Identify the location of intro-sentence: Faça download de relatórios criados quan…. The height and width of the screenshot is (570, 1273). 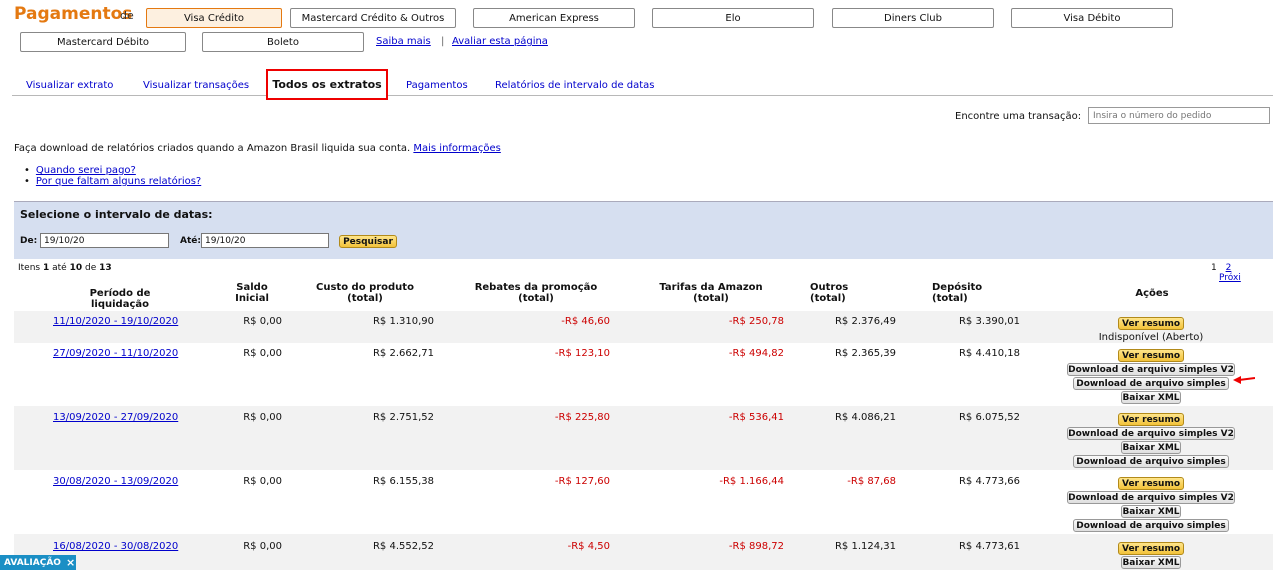
(212, 148).